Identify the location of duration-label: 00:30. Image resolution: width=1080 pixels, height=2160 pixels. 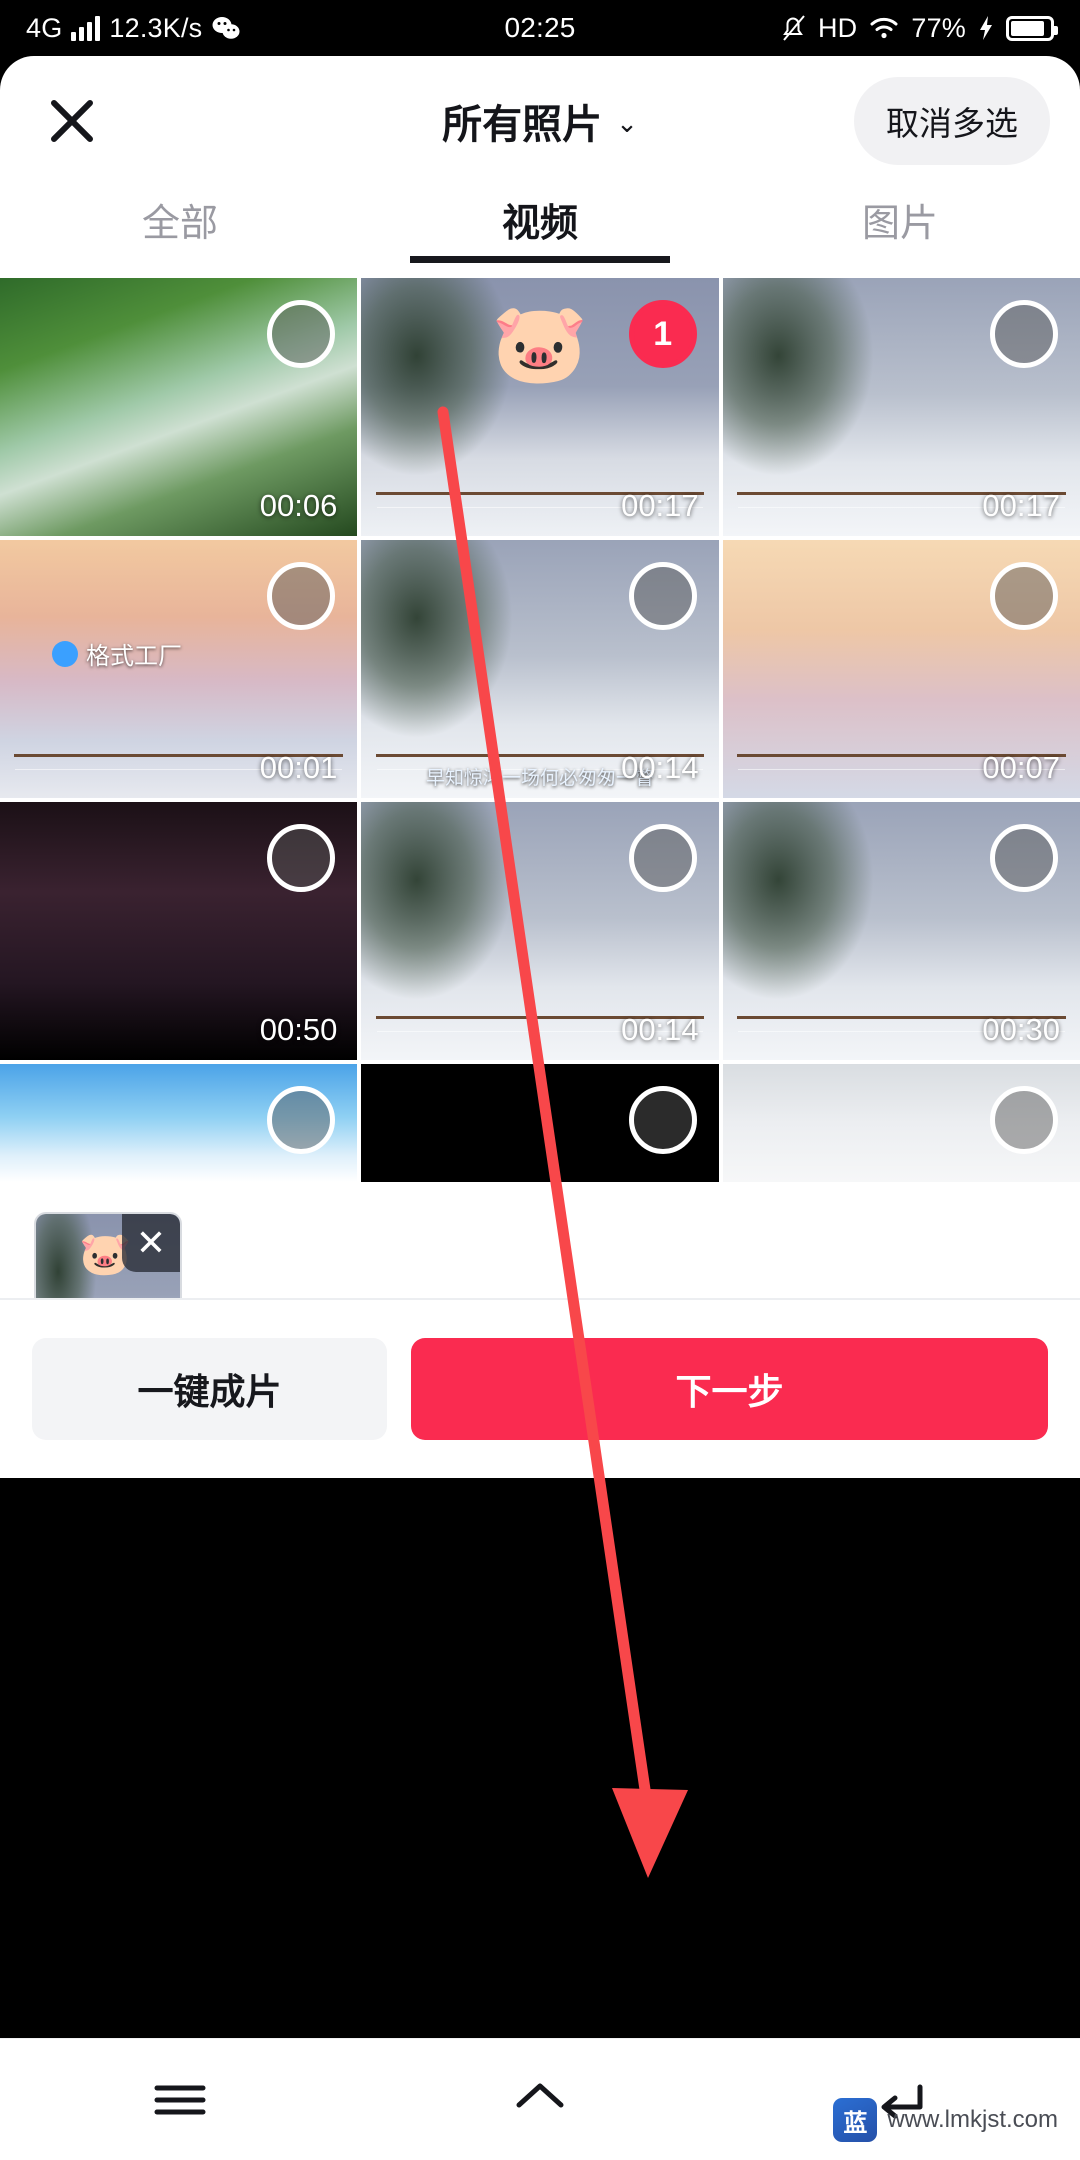
(1021, 1029).